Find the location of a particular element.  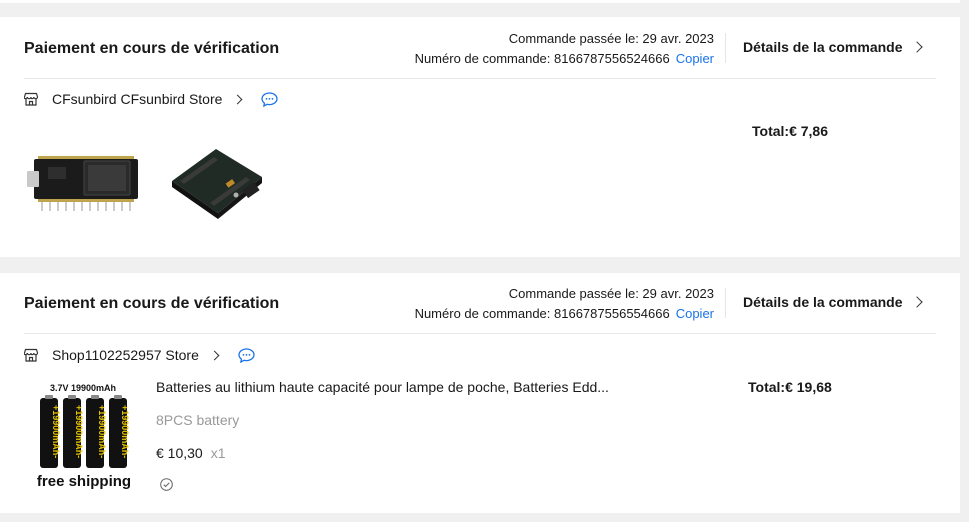

product-variant: 8PCS battery is located at coordinates (198, 420).